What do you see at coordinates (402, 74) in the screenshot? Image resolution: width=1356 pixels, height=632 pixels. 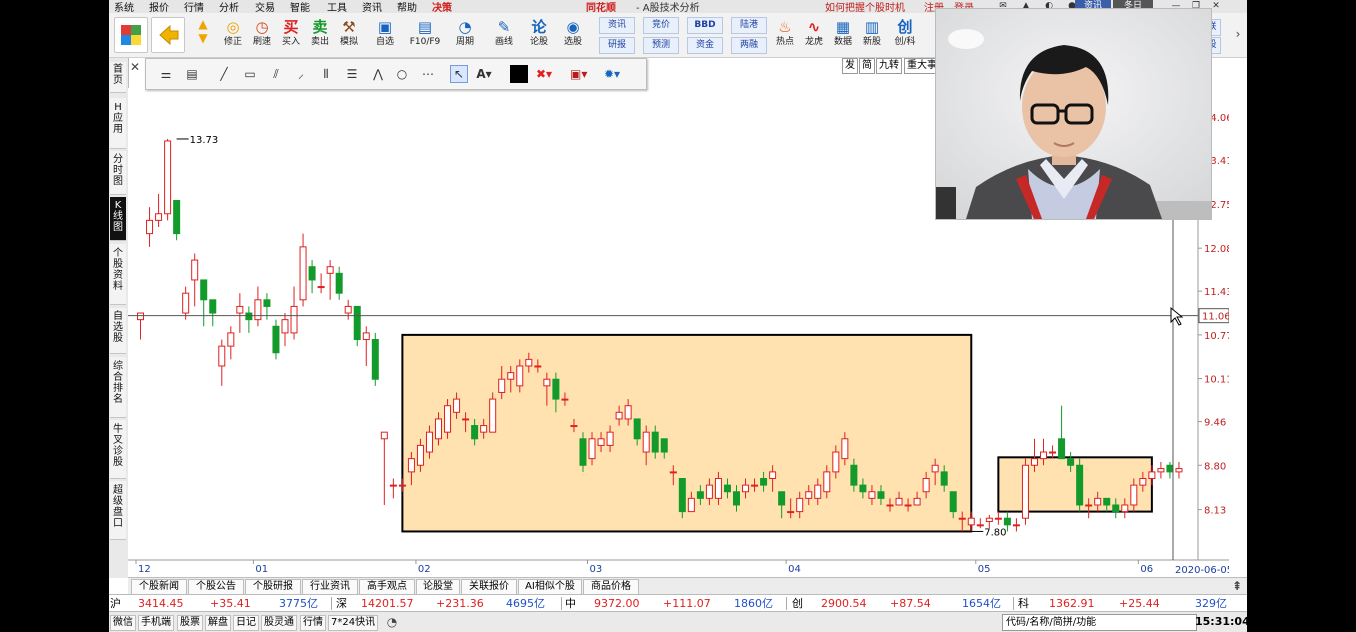 I see `circle-icon: ○` at bounding box center [402, 74].